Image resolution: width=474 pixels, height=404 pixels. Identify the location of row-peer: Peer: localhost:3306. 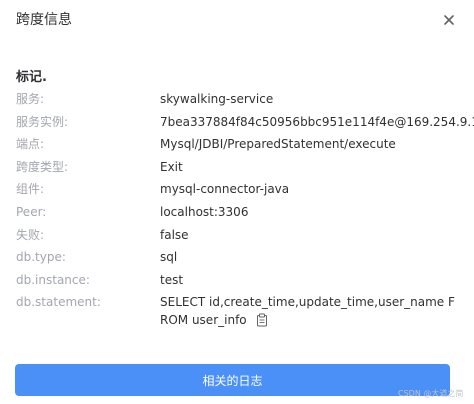
(237, 212).